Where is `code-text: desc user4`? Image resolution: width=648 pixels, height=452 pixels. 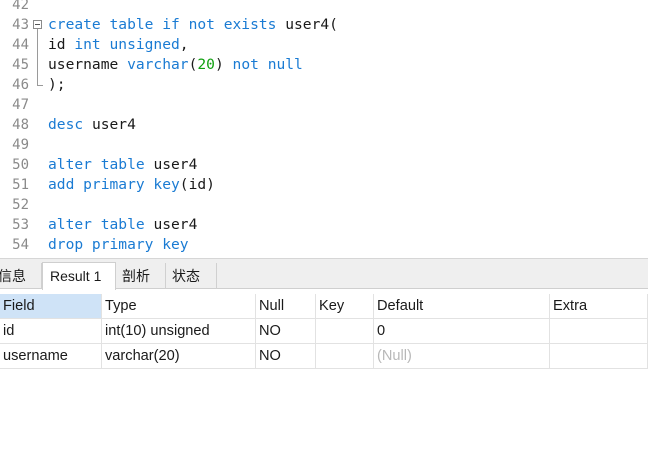
code-text: desc user4 is located at coordinates (92, 125).